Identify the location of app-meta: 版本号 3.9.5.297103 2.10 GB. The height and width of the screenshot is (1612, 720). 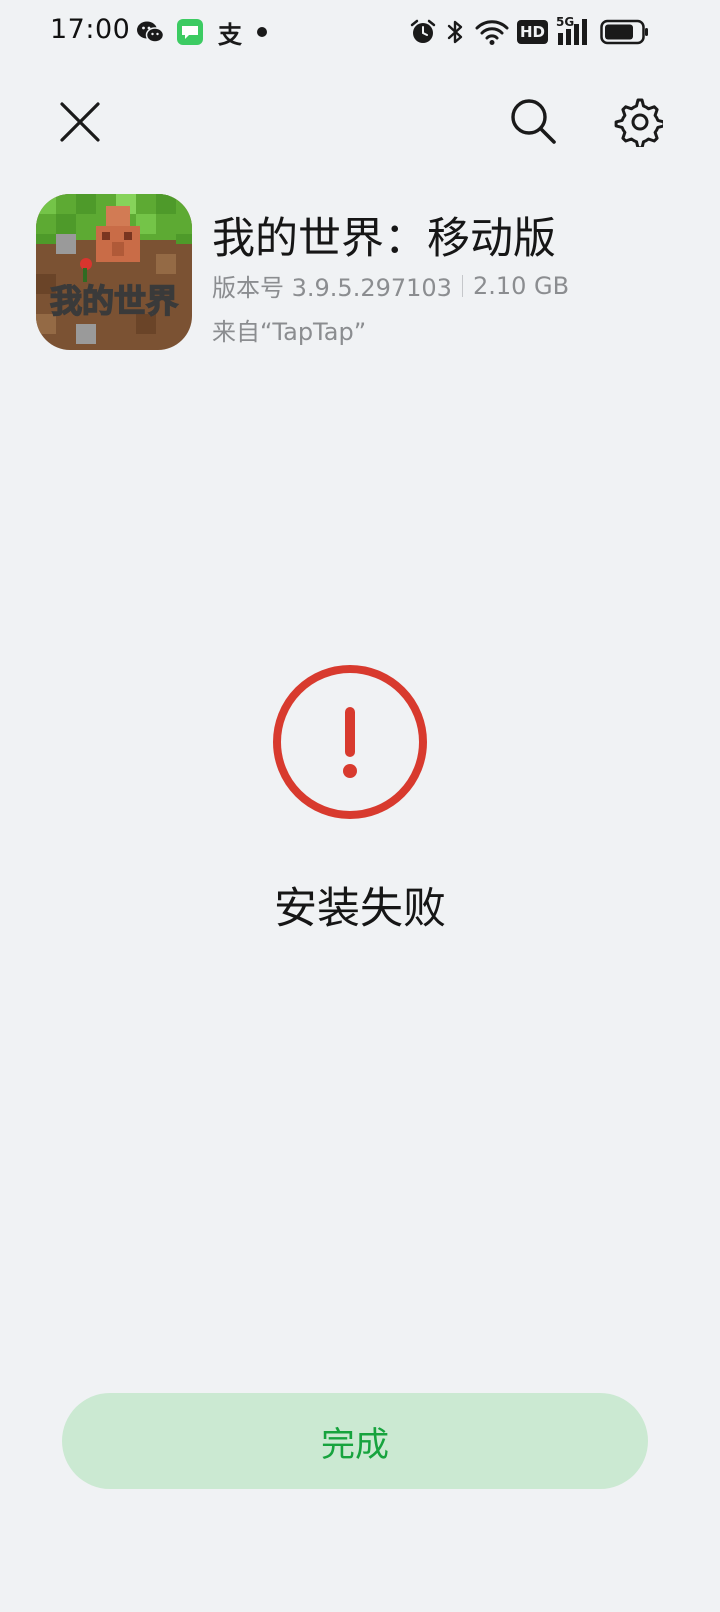
(390, 285).